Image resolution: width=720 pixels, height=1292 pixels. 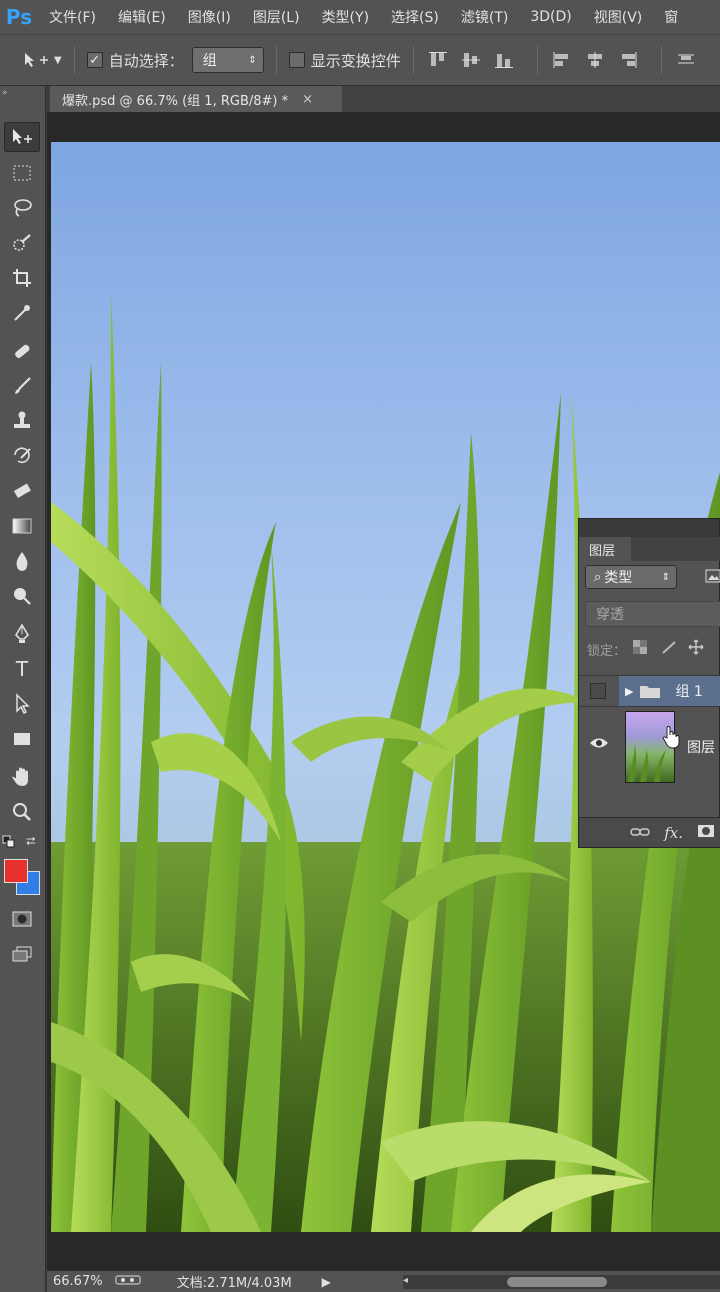 I want to click on tab-layers: 图层, so click(x=605, y=549).